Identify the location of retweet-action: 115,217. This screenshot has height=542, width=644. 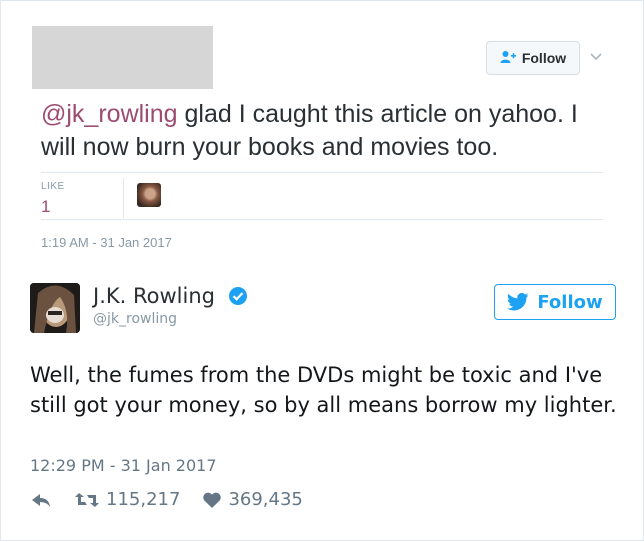
(127, 499).